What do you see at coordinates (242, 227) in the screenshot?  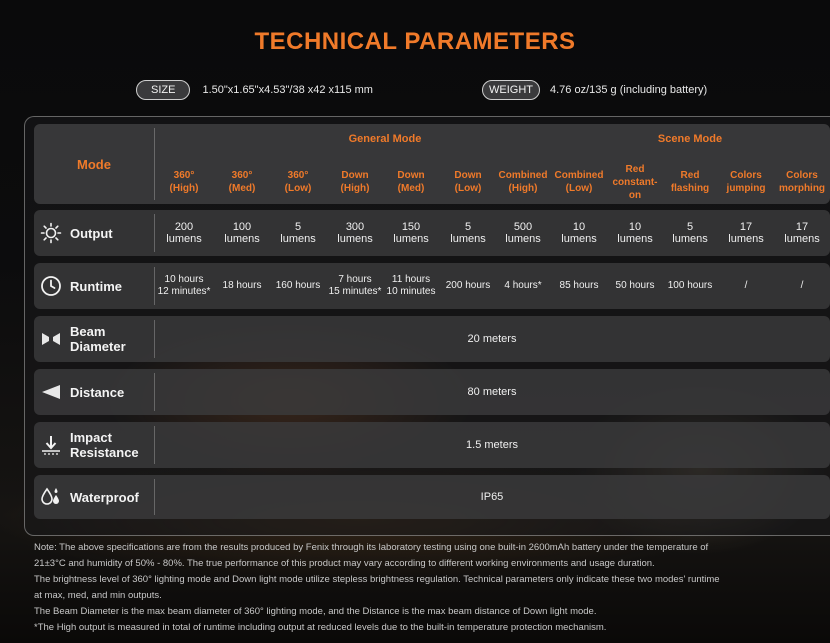 I see `output-cell-text: 100` at bounding box center [242, 227].